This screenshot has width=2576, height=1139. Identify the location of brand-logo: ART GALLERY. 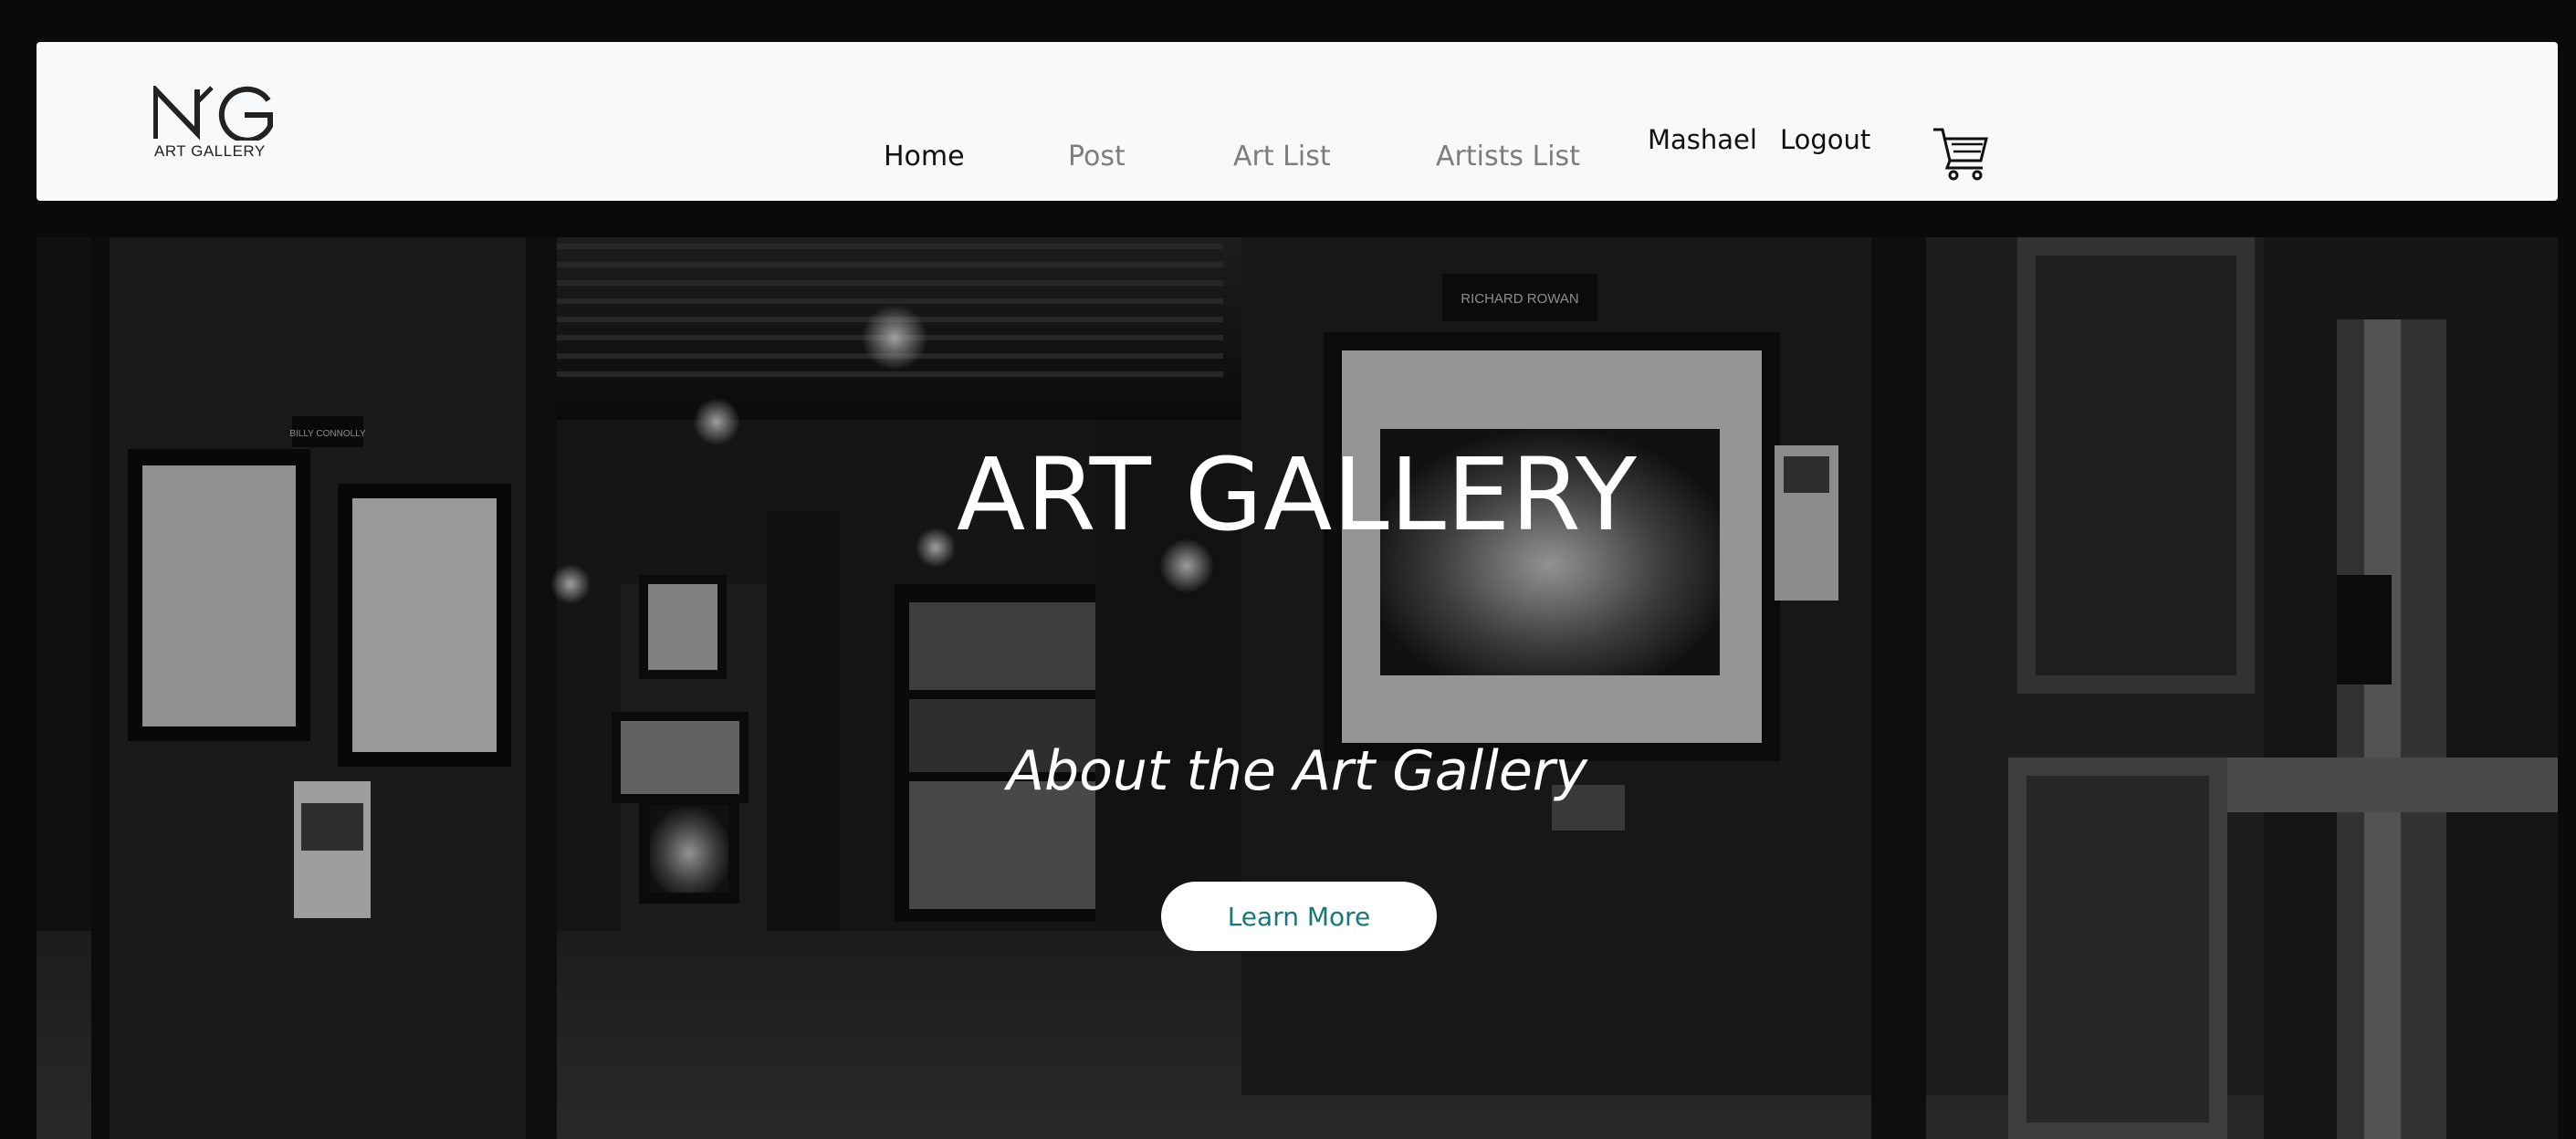
(199, 127).